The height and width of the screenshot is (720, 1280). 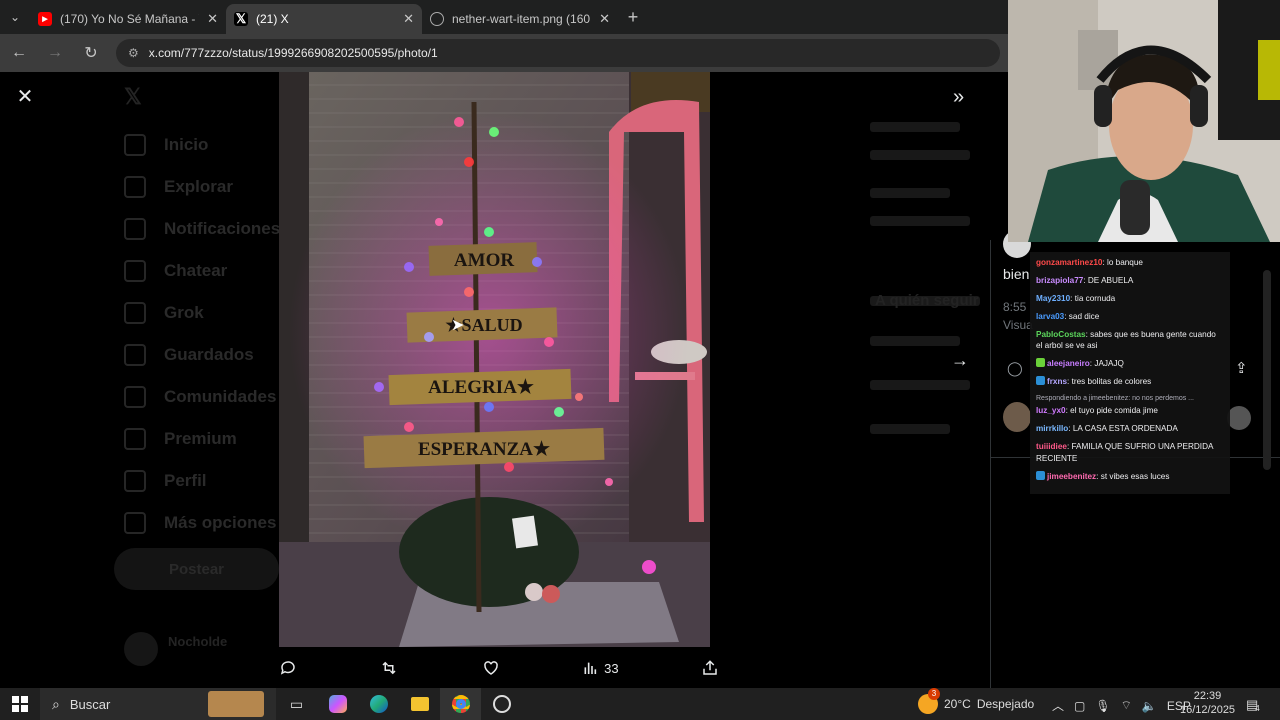 I want to click on sidebar-item-chat: Chatear, so click(x=175, y=271).